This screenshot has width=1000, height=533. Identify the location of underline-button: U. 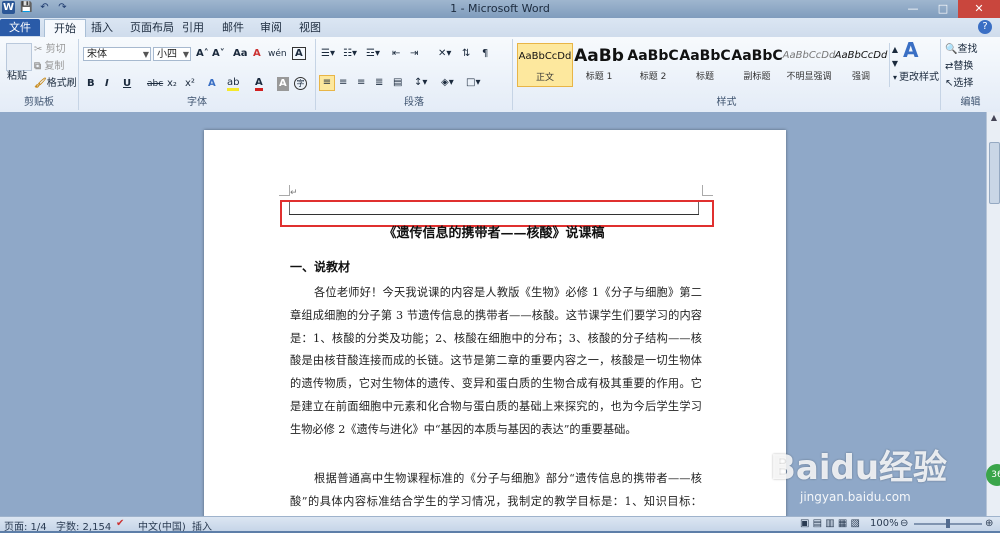
(127, 84).